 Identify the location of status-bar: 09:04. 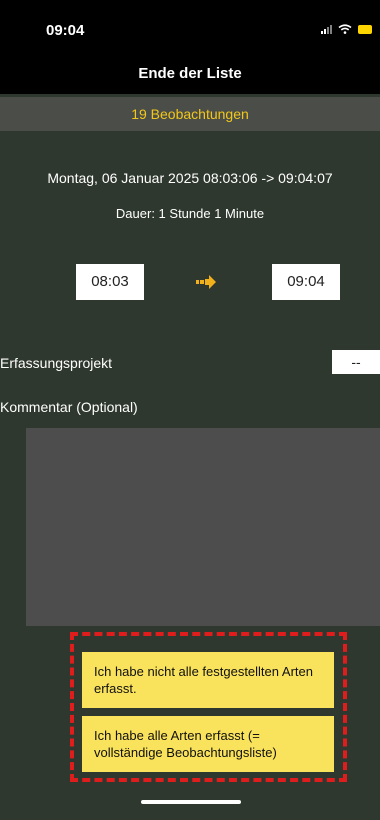
(190, 27).